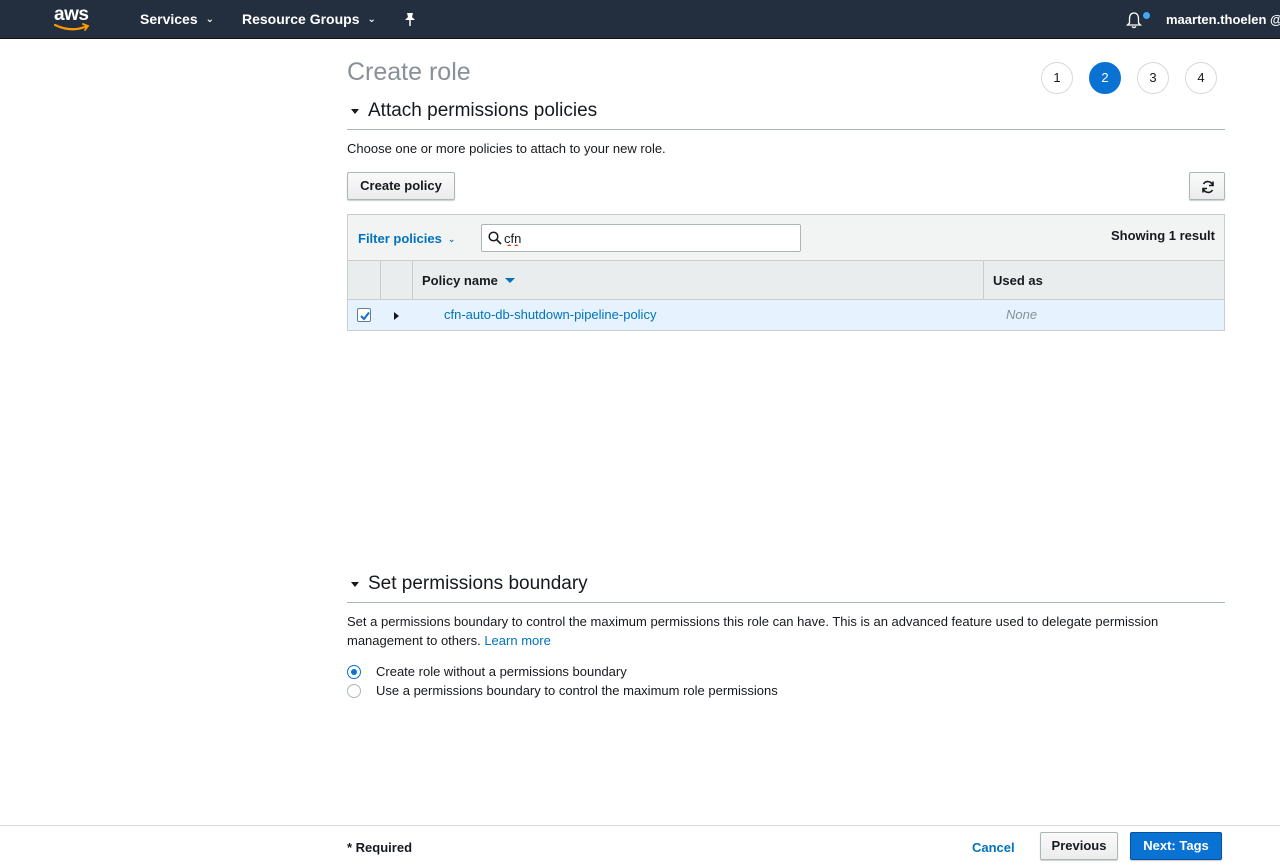 This screenshot has height=867, width=1280. I want to click on pin-icon, so click(410, 19).